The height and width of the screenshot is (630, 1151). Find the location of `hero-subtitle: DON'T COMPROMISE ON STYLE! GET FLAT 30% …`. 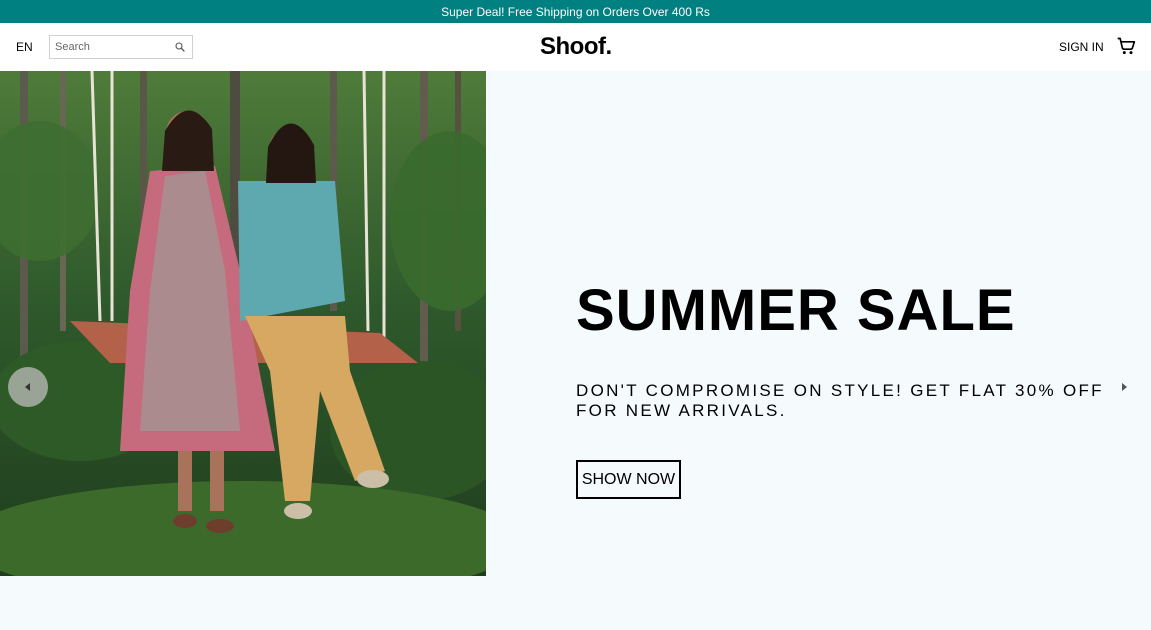

hero-subtitle: DON'T COMPROMISE ON STYLE! GET FLAT 30% … is located at coordinates (840, 400).